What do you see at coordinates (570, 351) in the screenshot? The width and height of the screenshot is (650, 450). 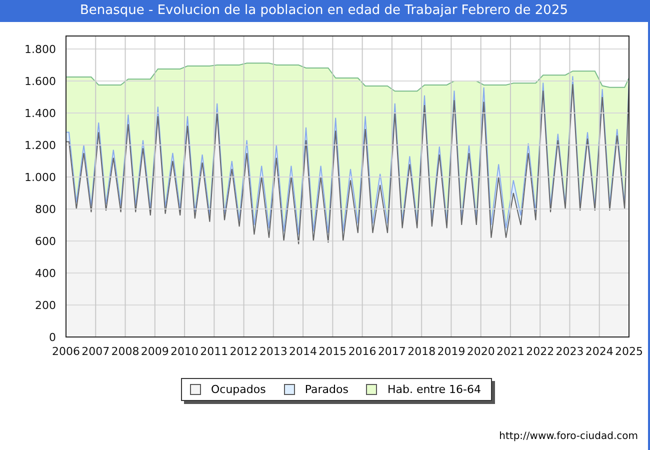 I see `x-tick-label: 2023` at bounding box center [570, 351].